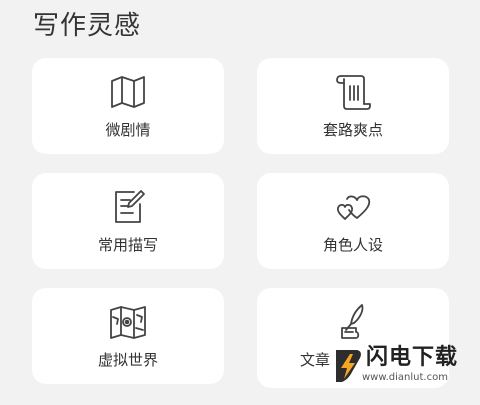 This screenshot has width=480, height=405. I want to click on card-label: 角色人设, so click(352, 245).